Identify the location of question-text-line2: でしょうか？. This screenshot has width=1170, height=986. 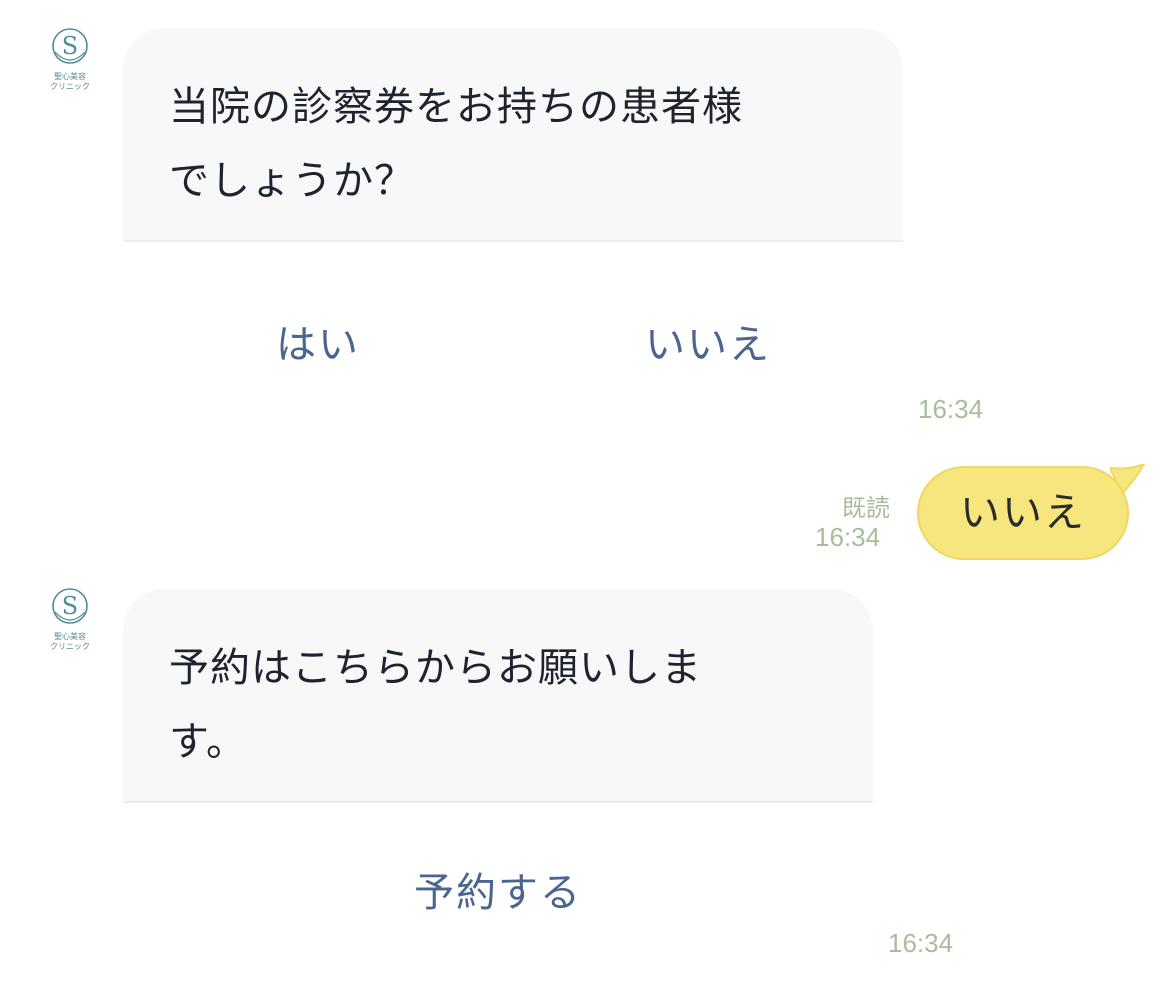
(292, 181).